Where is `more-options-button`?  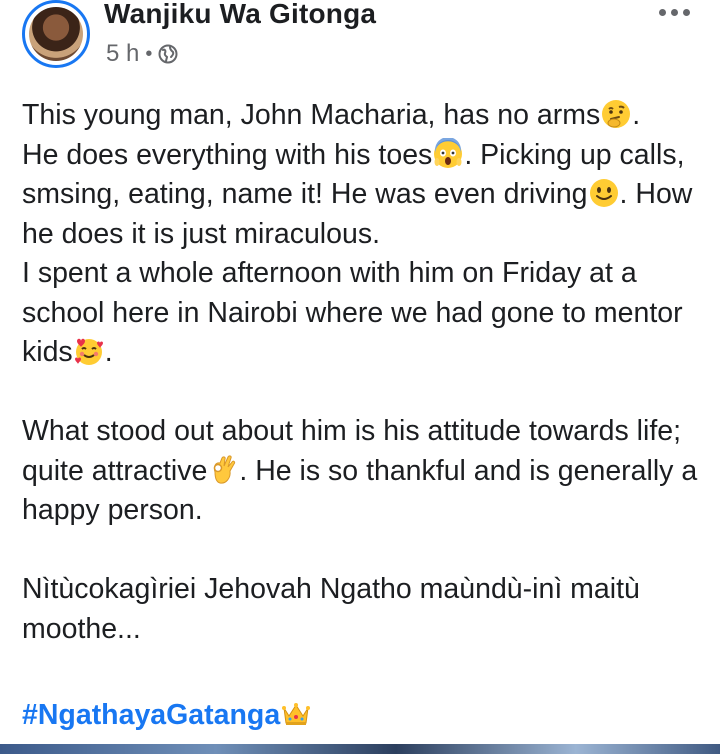 more-options-button is located at coordinates (674, 13).